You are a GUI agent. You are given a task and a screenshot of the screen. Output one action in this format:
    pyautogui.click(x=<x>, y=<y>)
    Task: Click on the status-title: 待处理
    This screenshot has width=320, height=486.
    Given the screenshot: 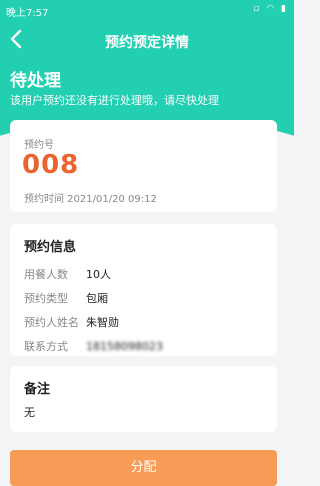 What is the action you would take?
    pyautogui.click(x=35, y=81)
    